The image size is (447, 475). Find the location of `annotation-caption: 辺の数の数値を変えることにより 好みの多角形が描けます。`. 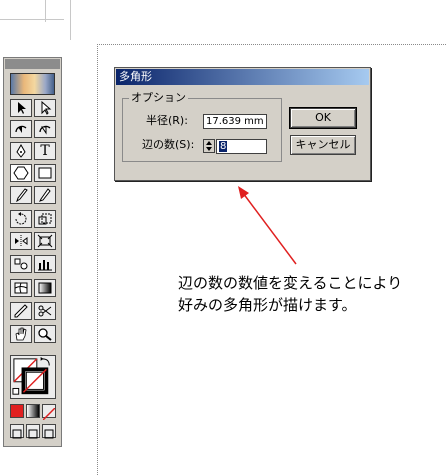

annotation-caption: 辺の数の数値を変えることにより 好みの多角形が描けます。 is located at coordinates (290, 294).